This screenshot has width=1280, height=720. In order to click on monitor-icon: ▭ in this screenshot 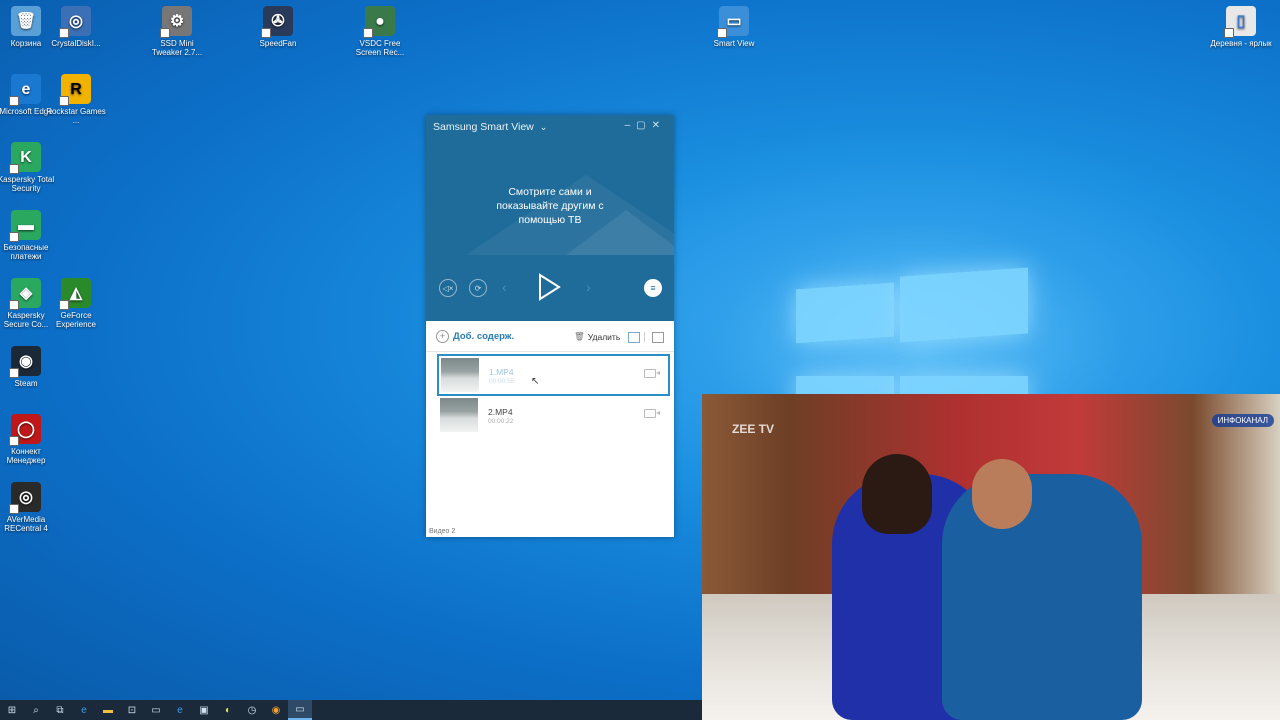, I will do `click(733, 22)`.